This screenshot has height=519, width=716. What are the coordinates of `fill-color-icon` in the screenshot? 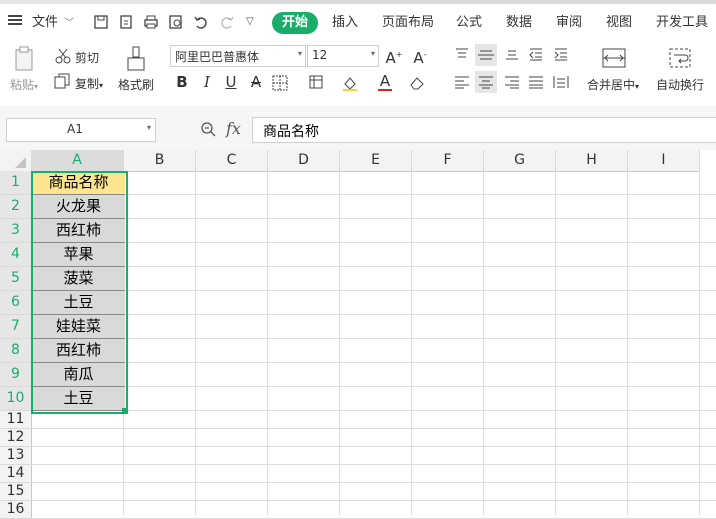 It's located at (350, 83).